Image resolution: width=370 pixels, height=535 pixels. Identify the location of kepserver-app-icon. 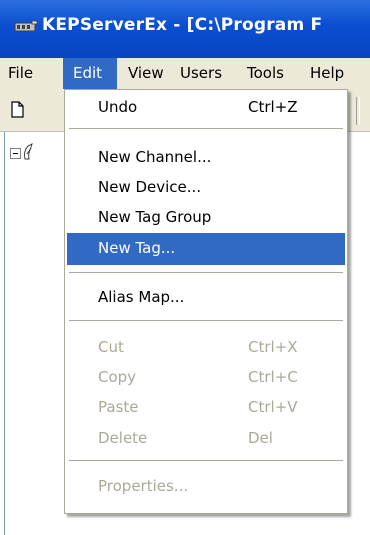
(26, 26).